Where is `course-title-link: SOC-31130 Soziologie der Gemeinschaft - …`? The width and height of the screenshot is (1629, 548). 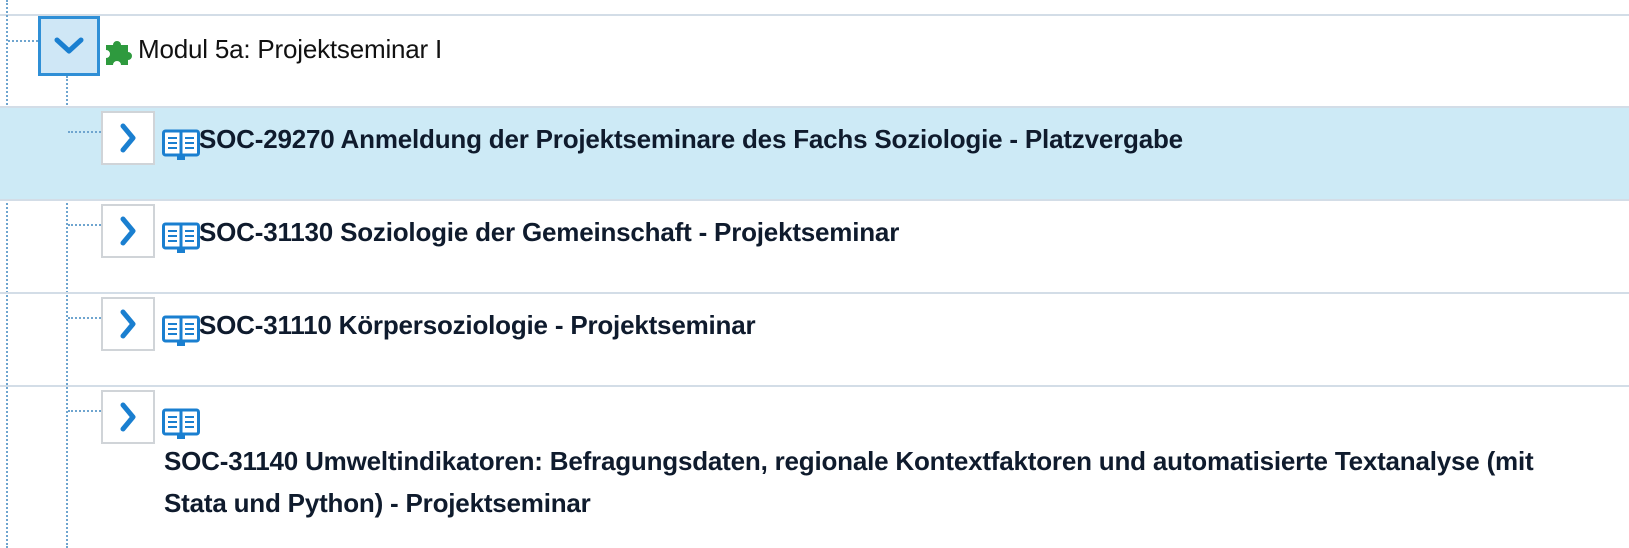 course-title-link: SOC-31130 Soziologie der Gemeinschaft - … is located at coordinates (549, 232).